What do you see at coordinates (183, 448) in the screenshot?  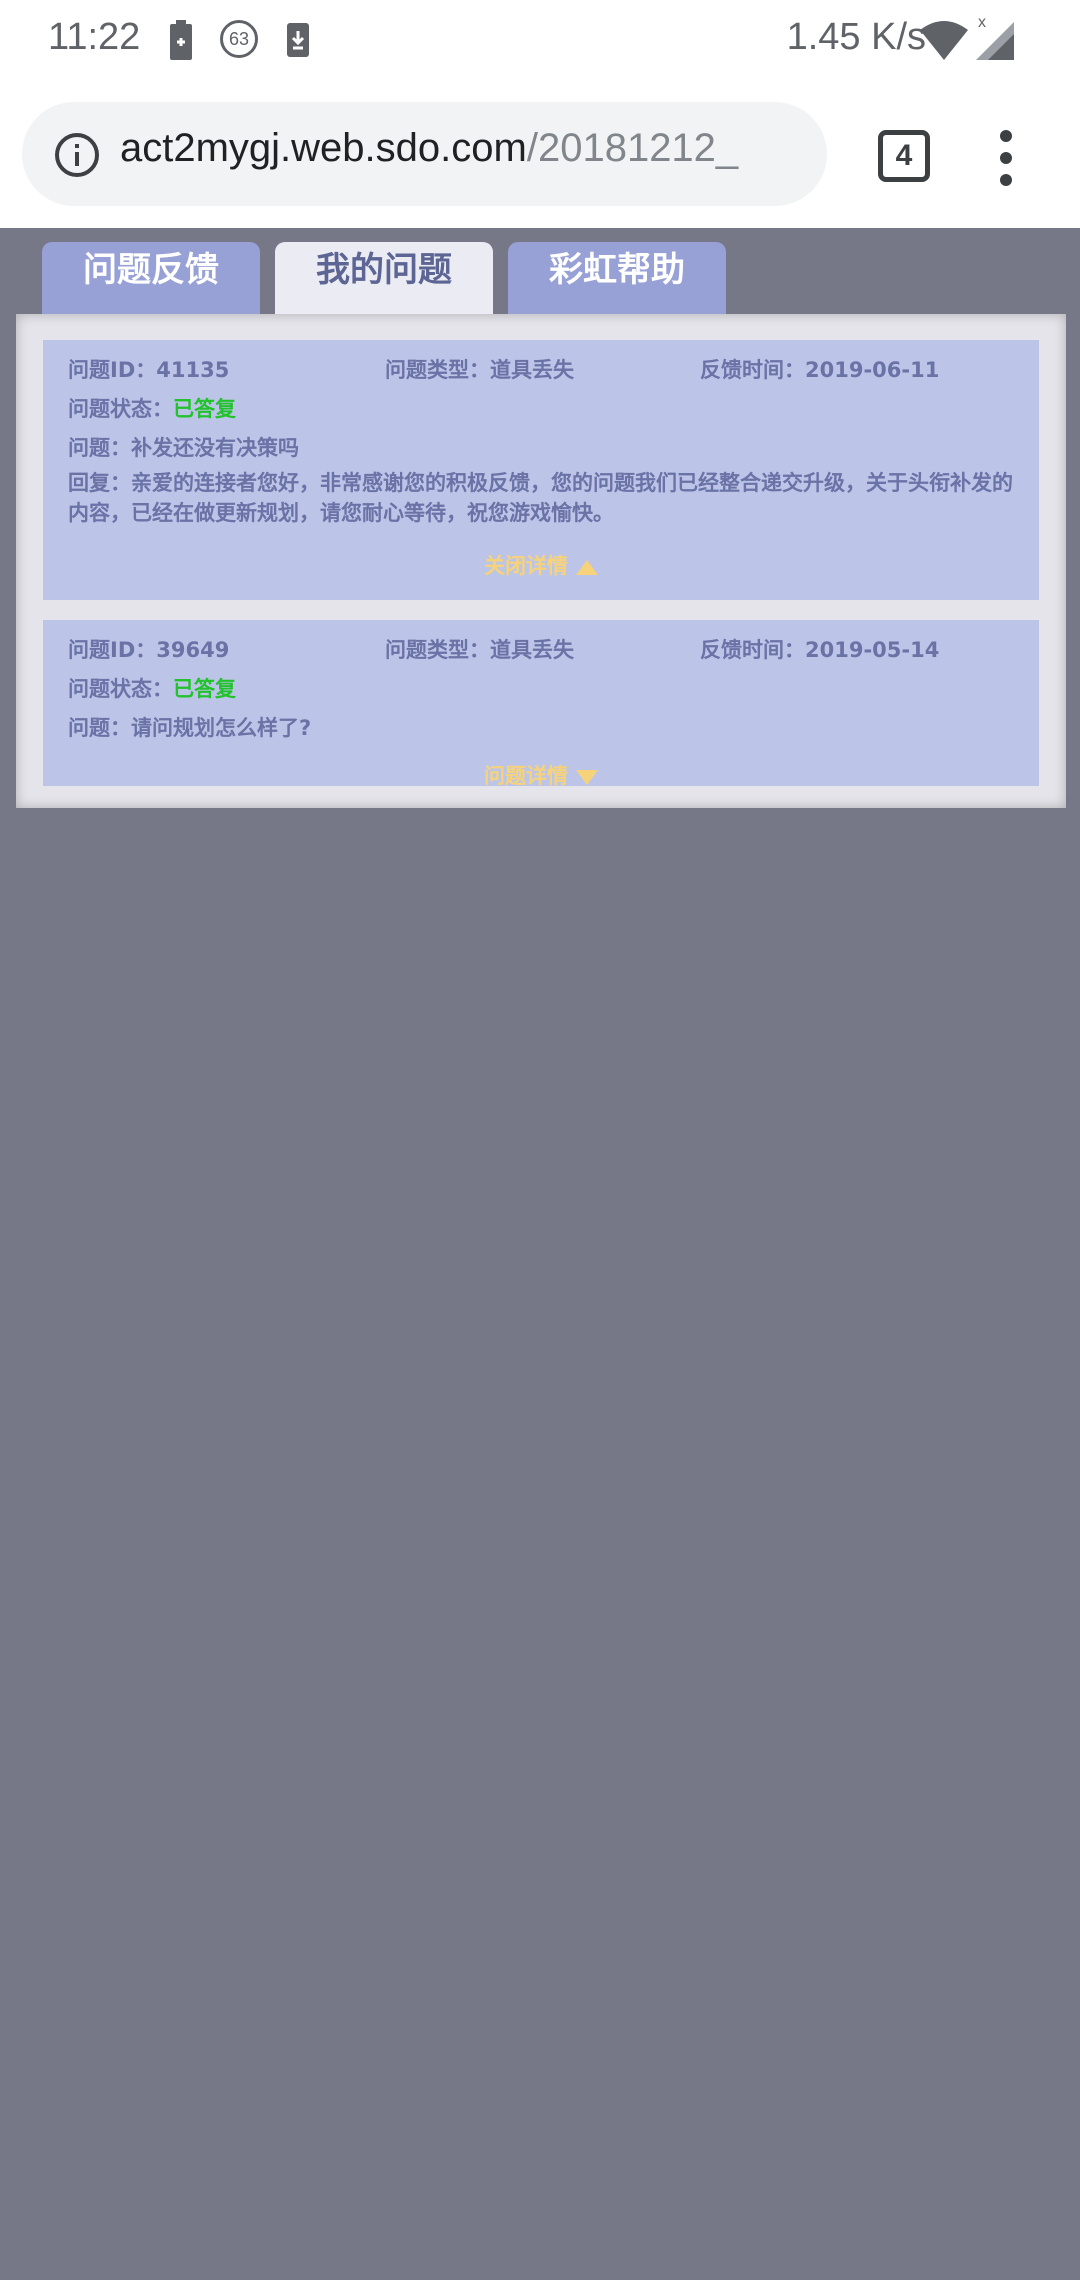 I see `question-text: 问题：补发还没有决策吗` at bounding box center [183, 448].